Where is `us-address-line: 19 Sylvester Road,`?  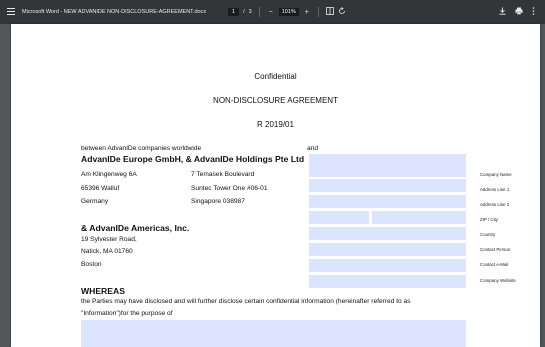 us-address-line: 19 Sylvester Road, is located at coordinates (109, 239).